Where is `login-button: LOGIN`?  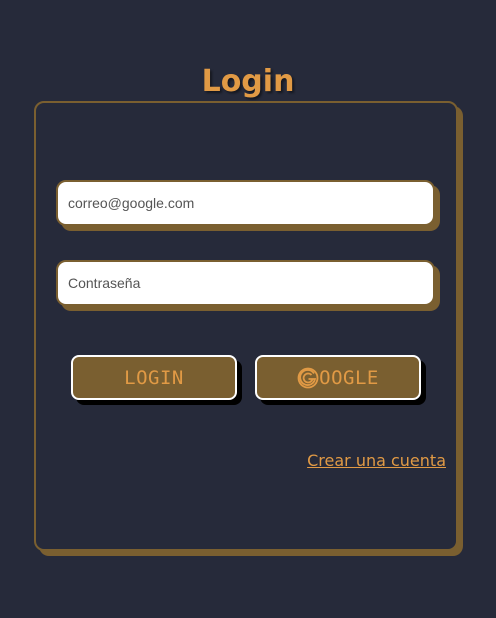
login-button: LOGIN is located at coordinates (154, 377).